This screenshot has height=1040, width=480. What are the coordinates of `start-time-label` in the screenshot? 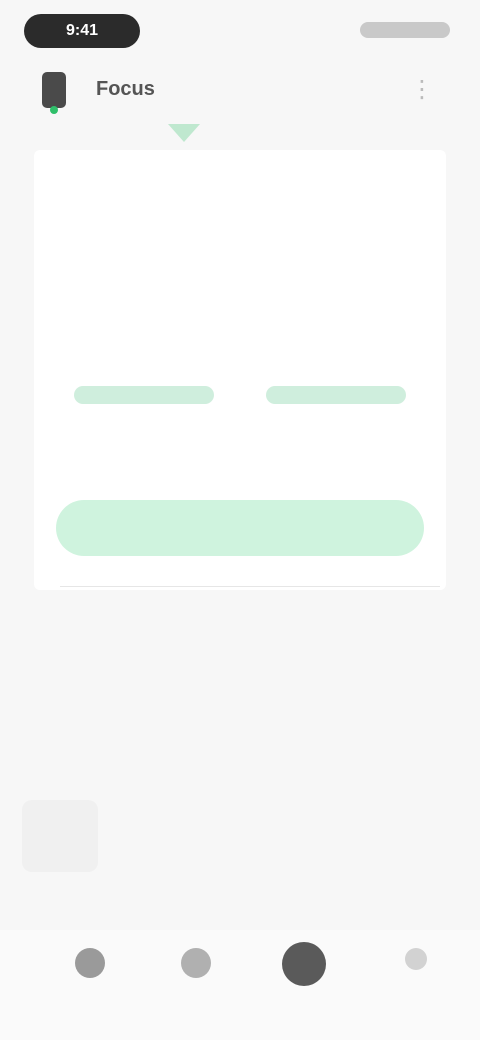 It's located at (144, 395).